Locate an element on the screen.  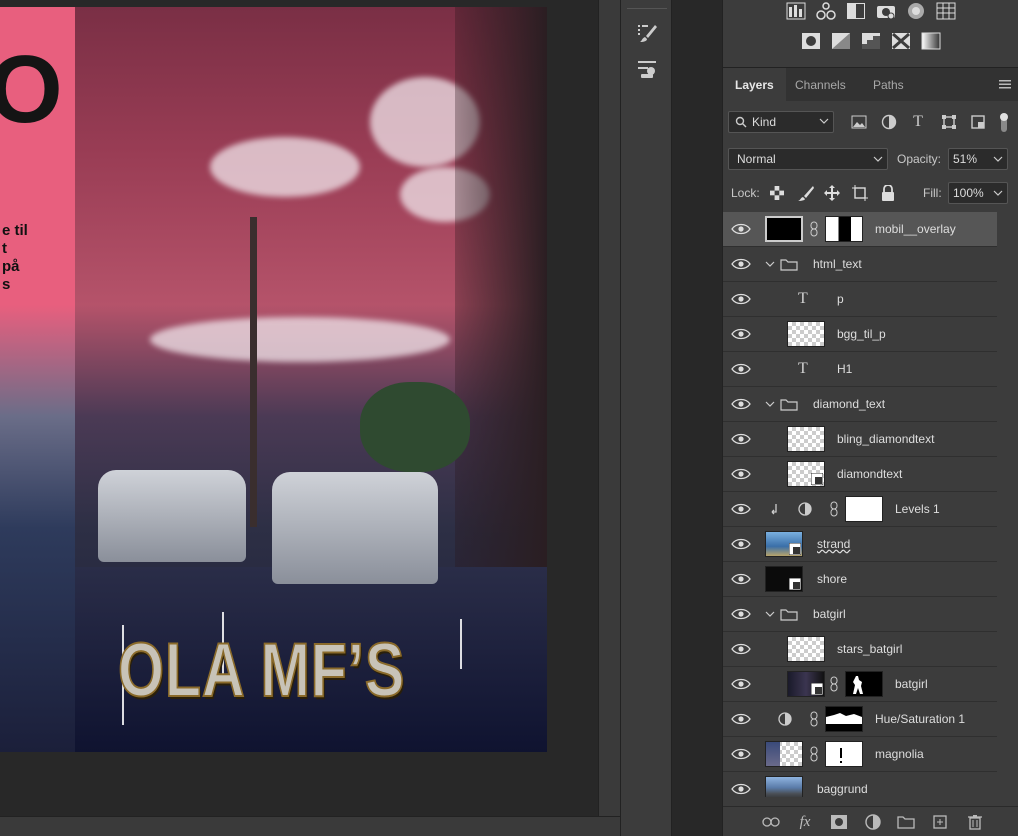
layer-row: Levels 1 is located at coordinates (860, 509).